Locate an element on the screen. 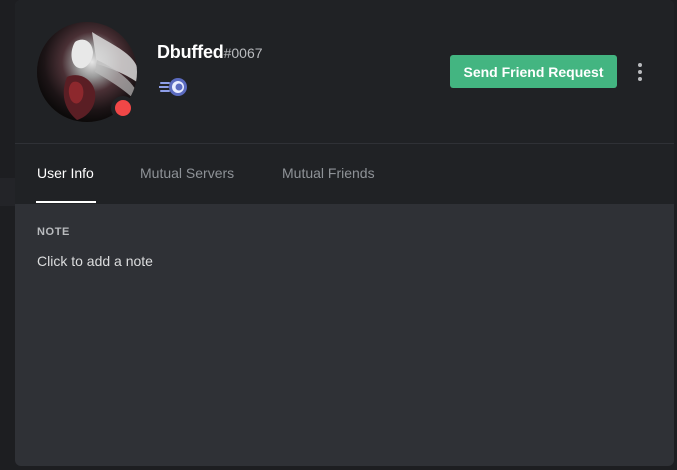 The height and width of the screenshot is (470, 677). username-row: Dbuffed #0067 is located at coordinates (210, 52).